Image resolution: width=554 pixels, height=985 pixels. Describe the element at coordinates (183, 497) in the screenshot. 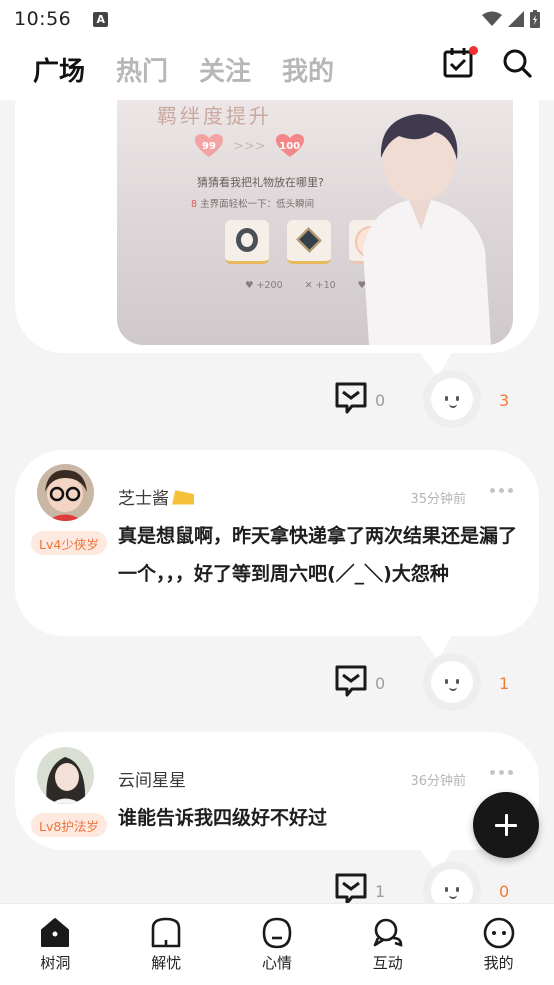

I see `cheese-icon` at that location.